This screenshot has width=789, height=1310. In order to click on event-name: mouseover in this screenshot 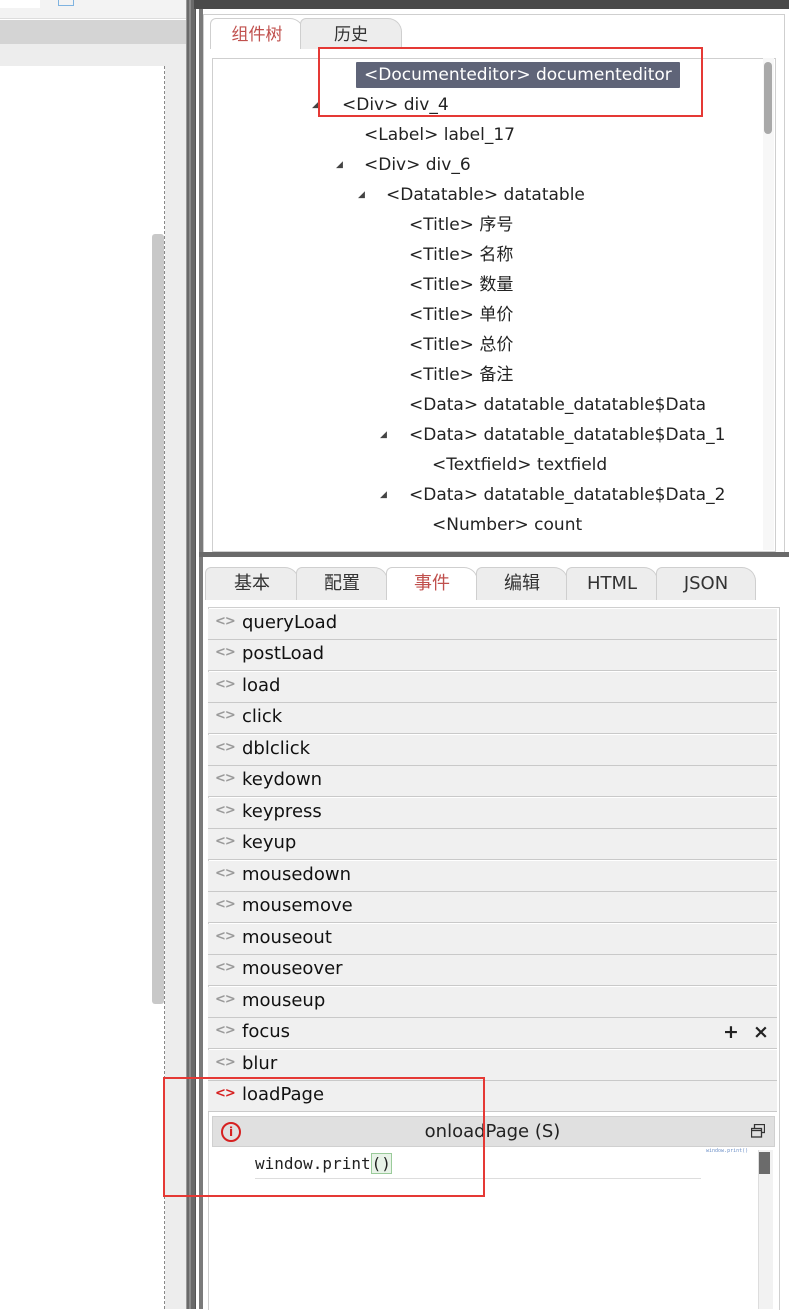, I will do `click(292, 968)`.